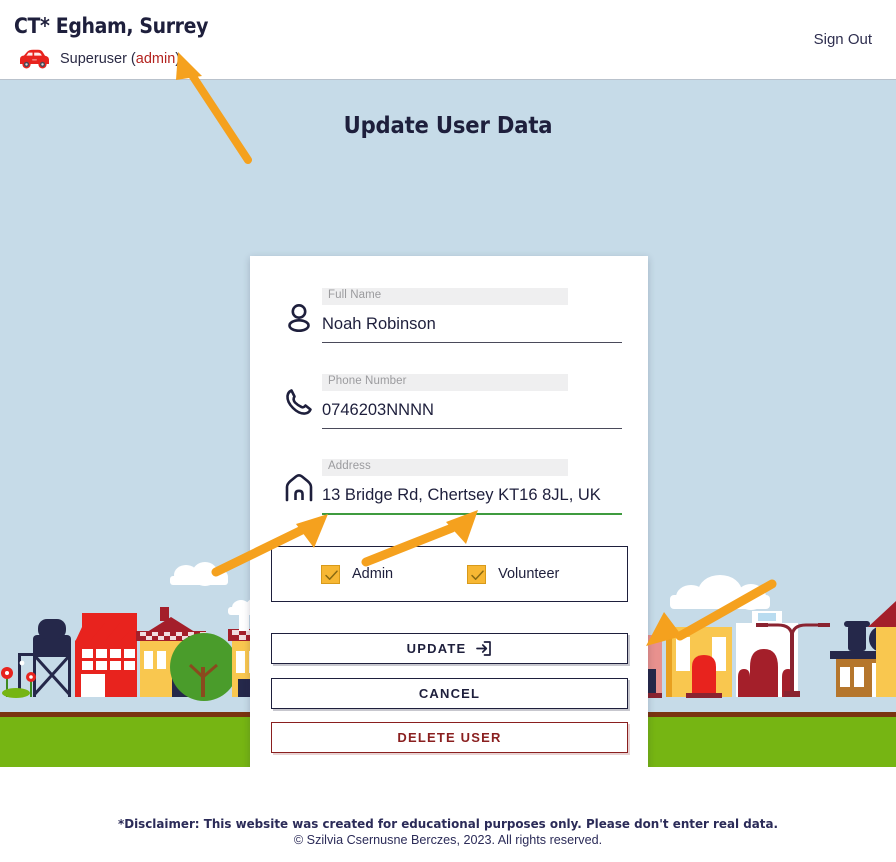 The height and width of the screenshot is (862, 896). I want to click on red-car-icon, so click(34, 59).